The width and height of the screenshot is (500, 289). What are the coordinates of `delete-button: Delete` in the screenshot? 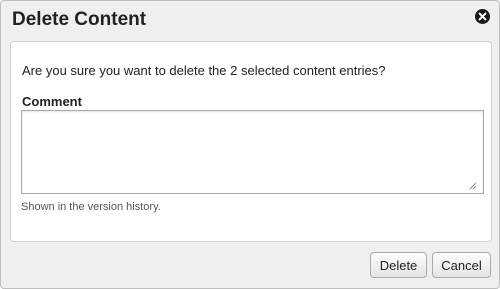 It's located at (398, 265).